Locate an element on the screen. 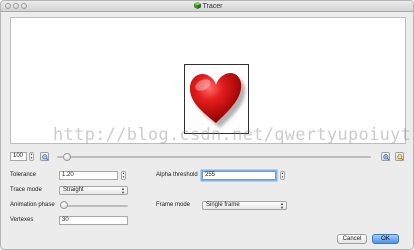  window-title: Tracer is located at coordinates (212, 6).